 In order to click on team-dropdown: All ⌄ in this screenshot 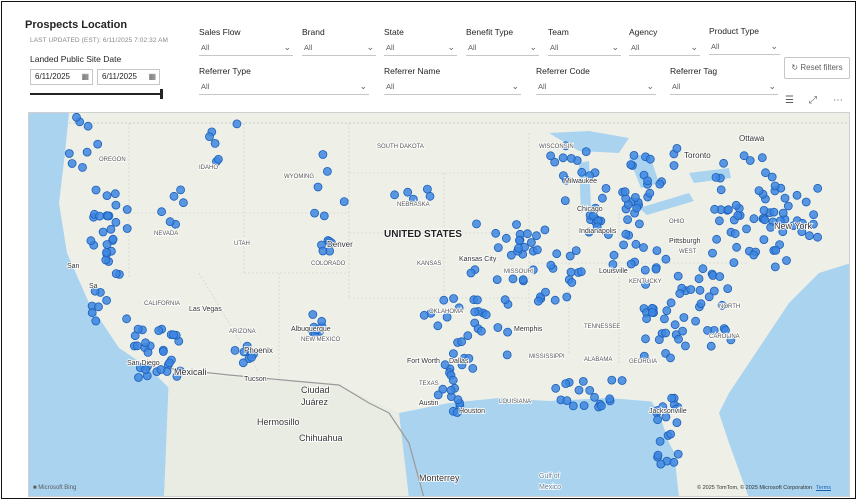, I will do `click(584, 49)`.